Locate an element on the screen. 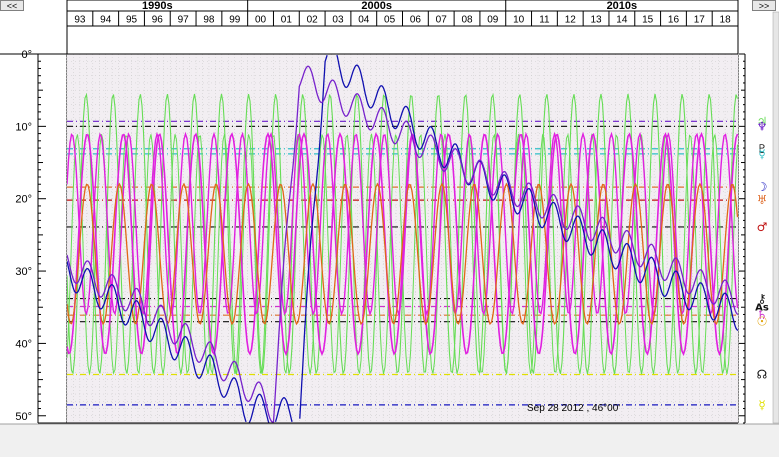  year-label: 06 is located at coordinates (416, 20).